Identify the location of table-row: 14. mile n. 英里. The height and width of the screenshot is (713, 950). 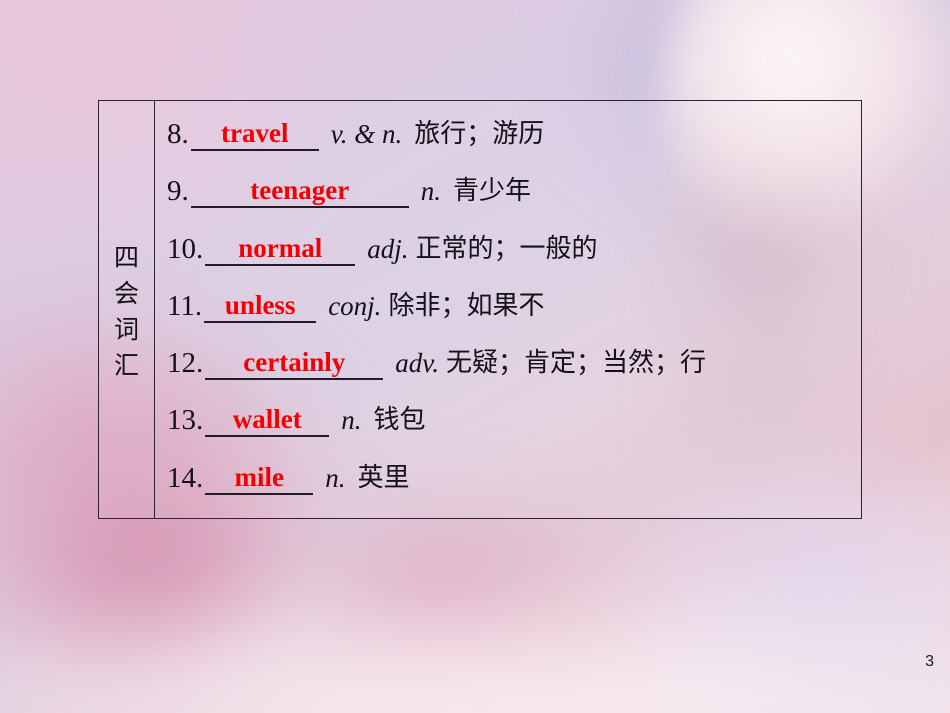
(514, 489).